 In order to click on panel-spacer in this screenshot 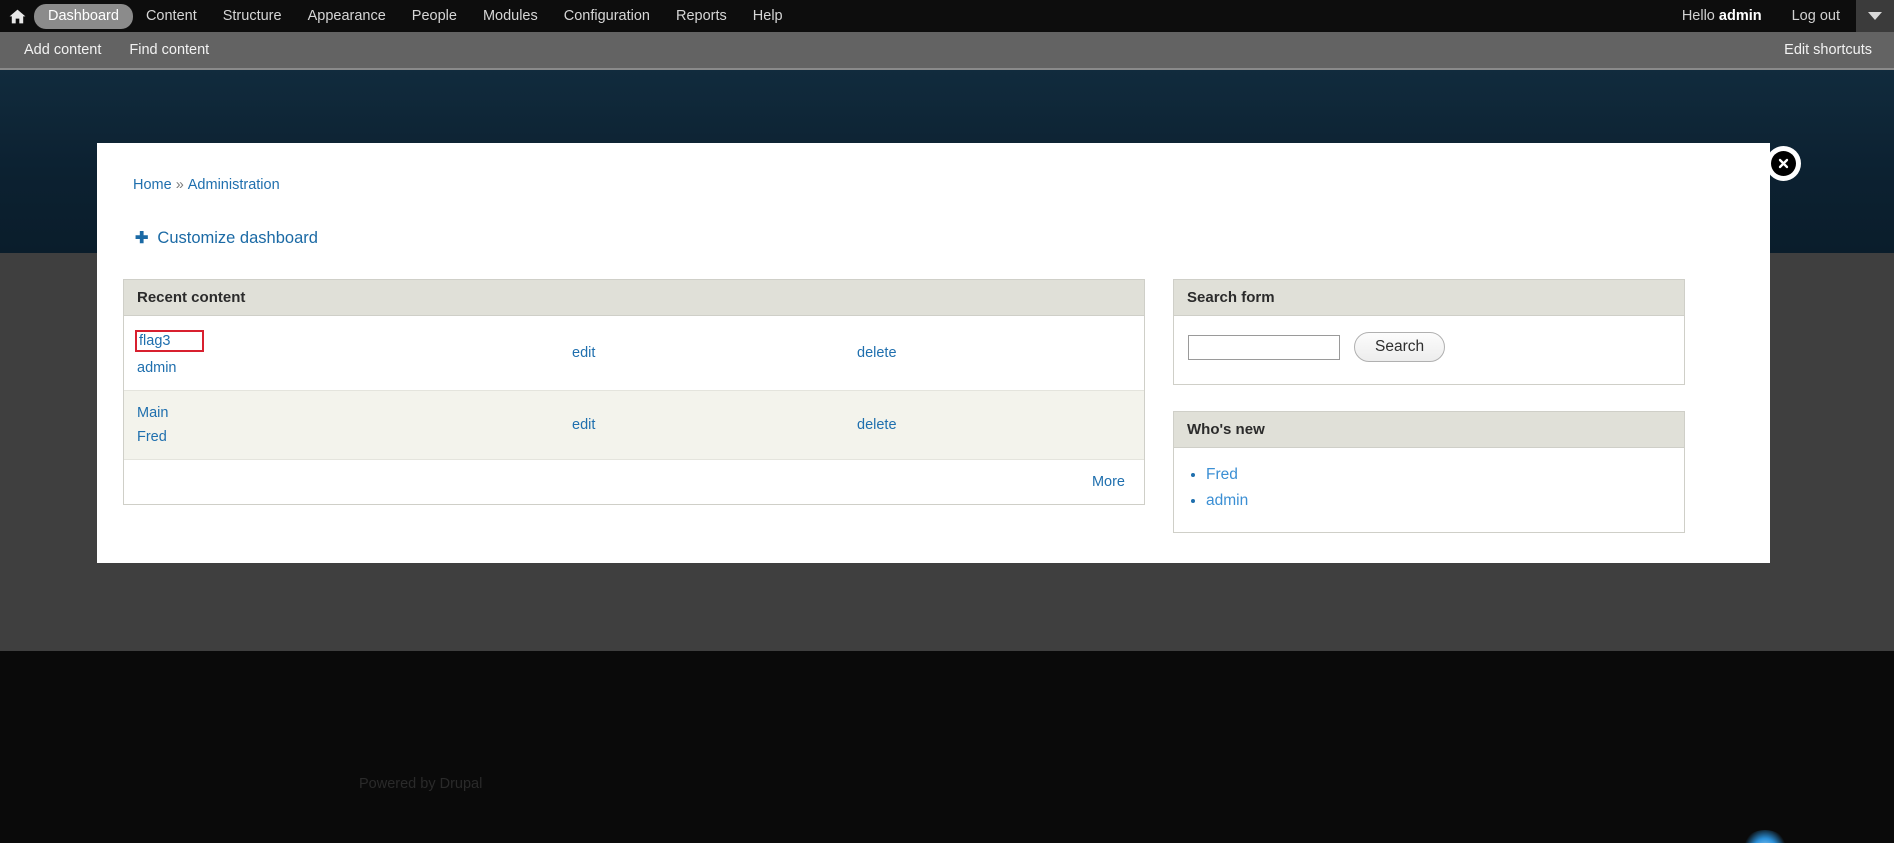, I will do `click(1429, 398)`.